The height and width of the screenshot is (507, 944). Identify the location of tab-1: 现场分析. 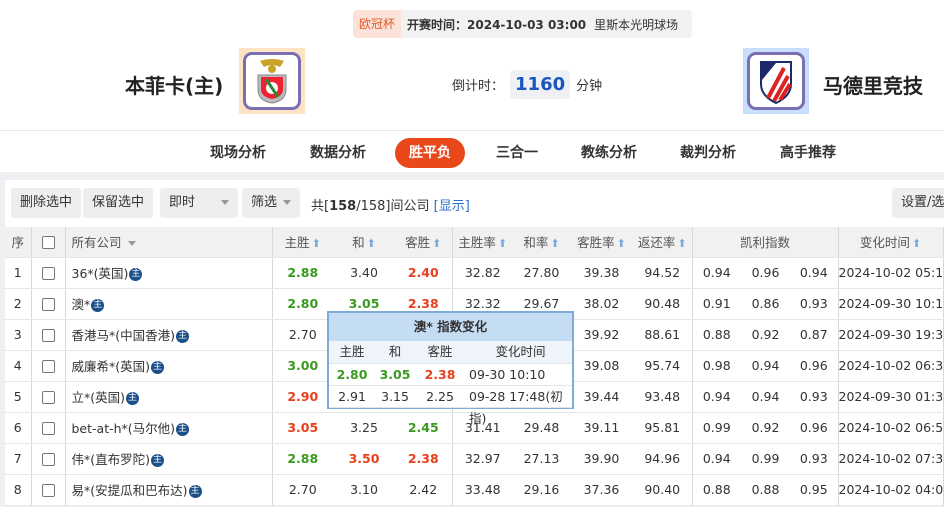
(238, 153).